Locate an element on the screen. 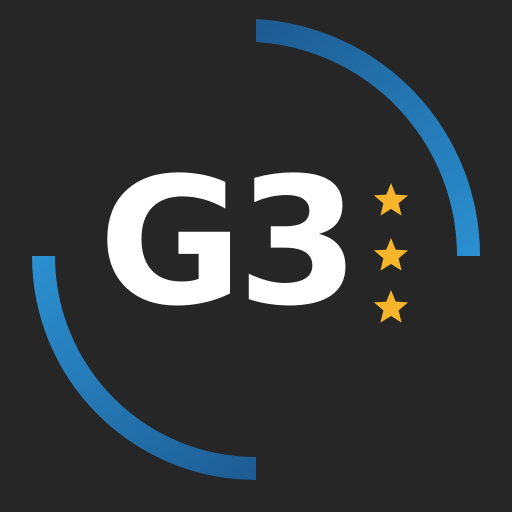 The image size is (512, 512). rating-stars is located at coordinates (391, 253).